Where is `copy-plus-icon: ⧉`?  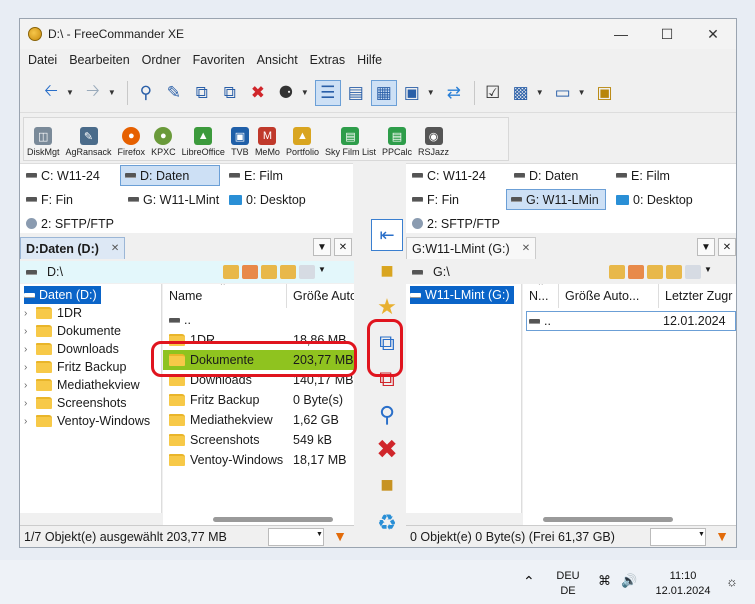
copy-plus-icon: ⧉ is located at coordinates (202, 93).